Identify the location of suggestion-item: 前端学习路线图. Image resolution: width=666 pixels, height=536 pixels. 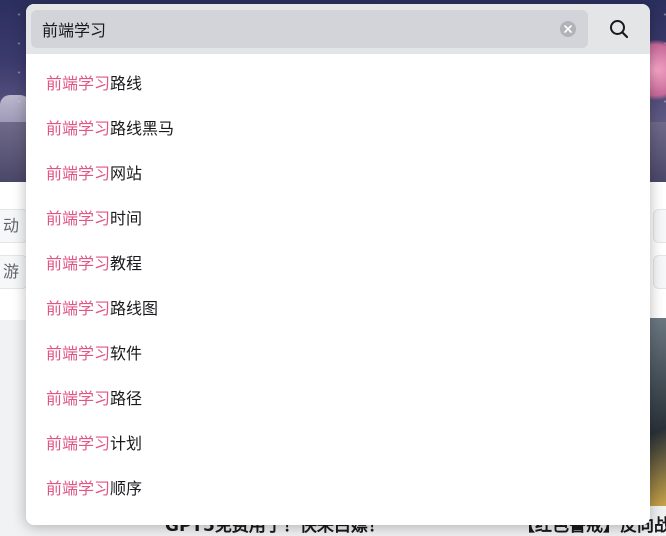
(338, 308).